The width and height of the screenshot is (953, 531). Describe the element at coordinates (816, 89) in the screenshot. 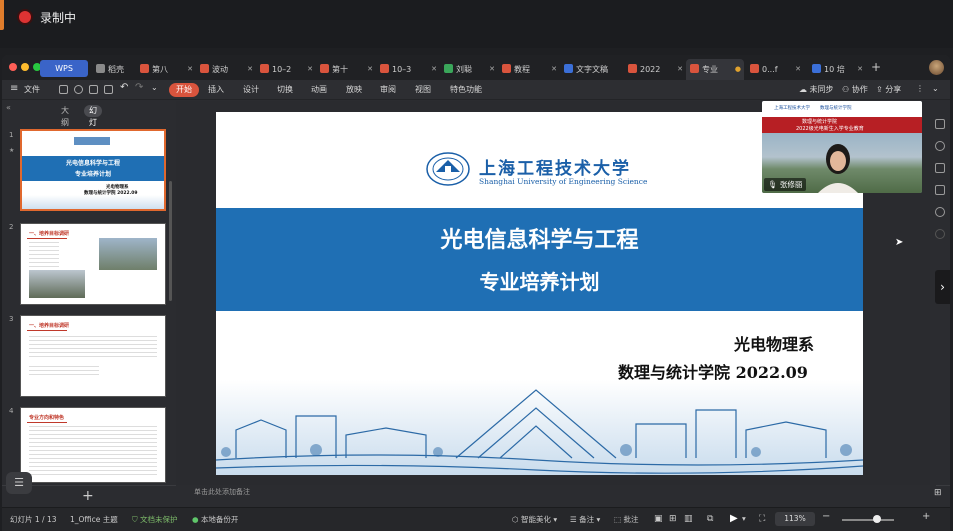

I see `sync-status-button: ☁ 未同步` at that location.